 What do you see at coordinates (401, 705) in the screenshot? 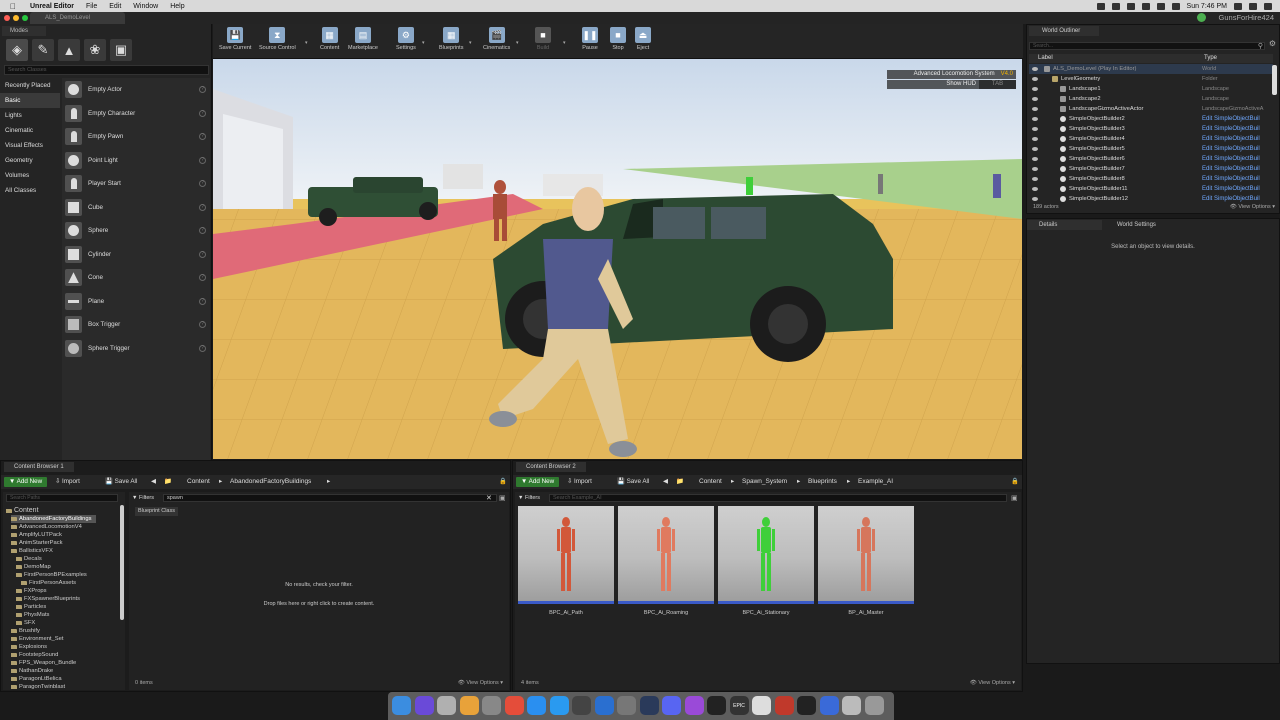
I see `finder-icon` at bounding box center [401, 705].